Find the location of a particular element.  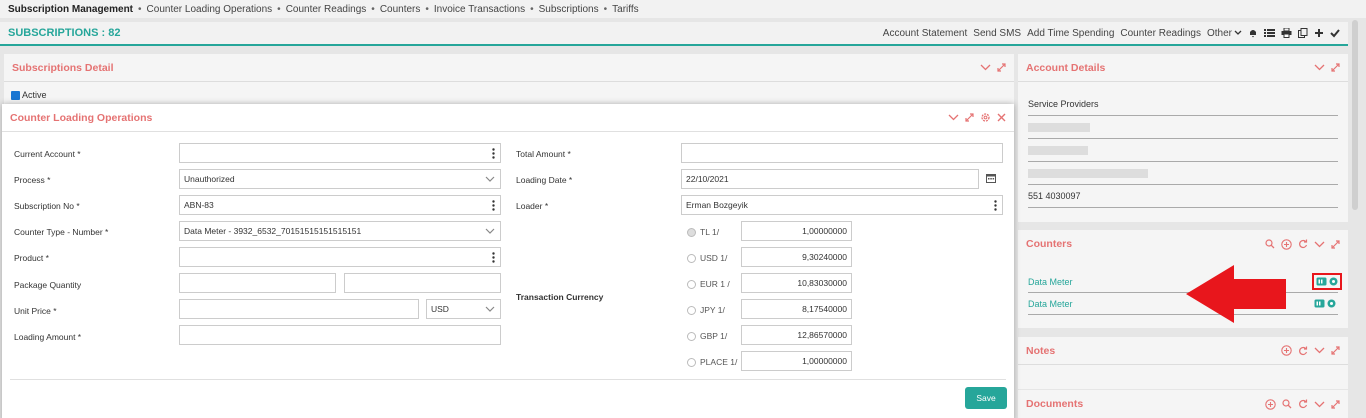

currency-option-usd: USD 1/ is located at coordinates (707, 258).